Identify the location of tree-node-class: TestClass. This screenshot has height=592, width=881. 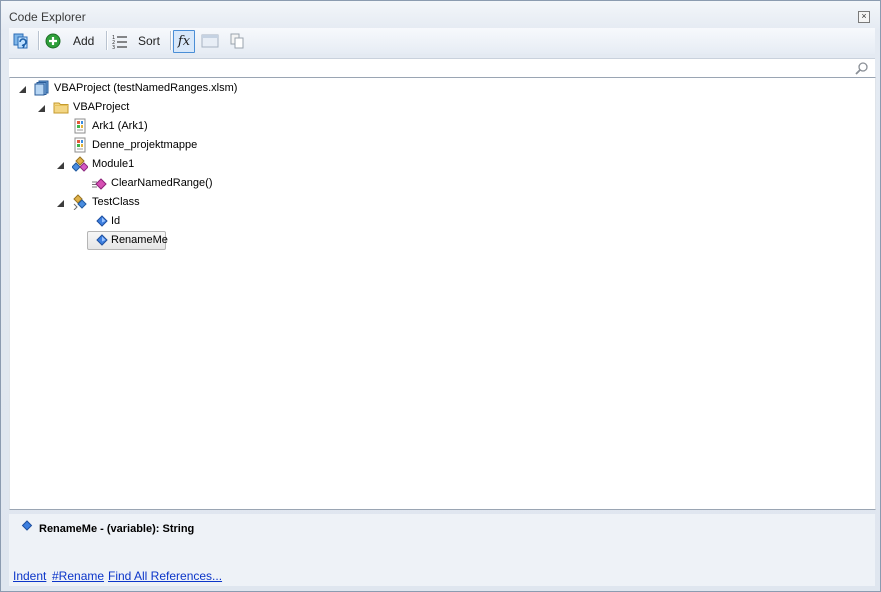
(154, 202).